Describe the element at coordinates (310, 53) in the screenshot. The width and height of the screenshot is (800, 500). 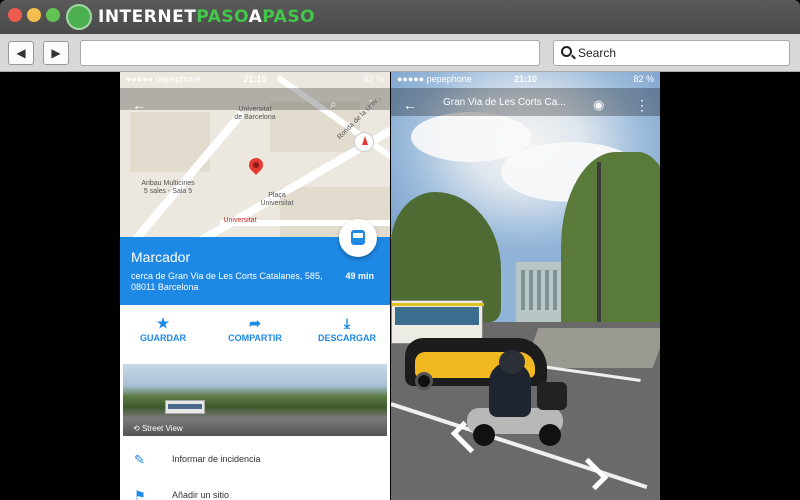
I see `address-bar` at that location.